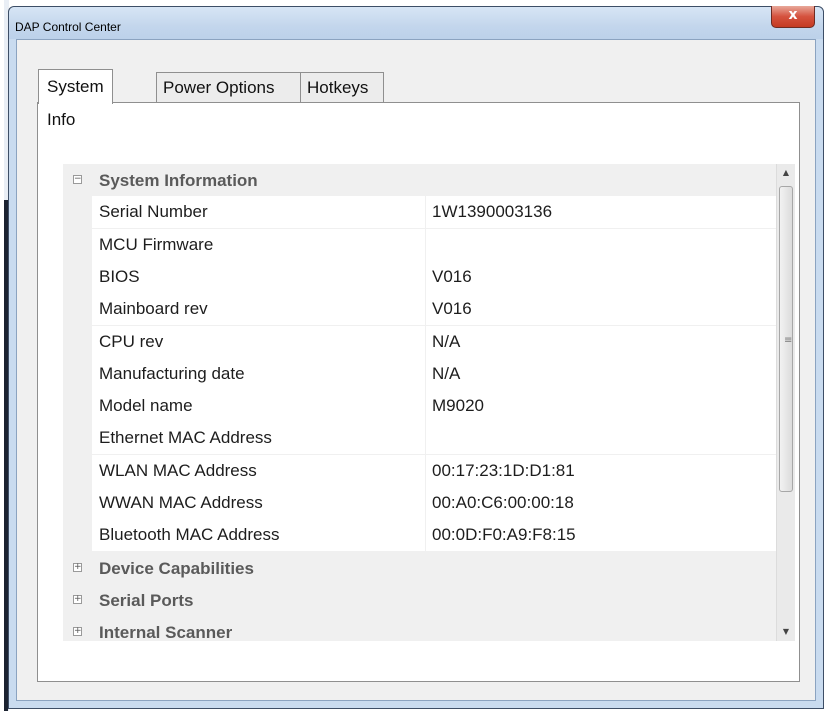 The width and height of the screenshot is (826, 711). I want to click on category-row: − System Information, so click(419, 180).